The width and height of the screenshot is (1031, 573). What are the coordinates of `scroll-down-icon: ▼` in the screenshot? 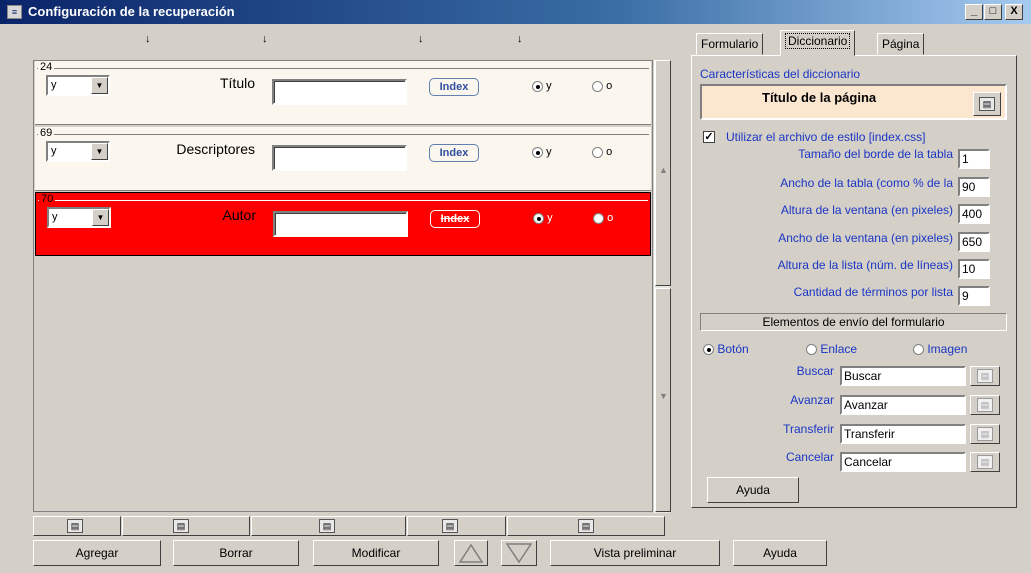 It's located at (663, 396).